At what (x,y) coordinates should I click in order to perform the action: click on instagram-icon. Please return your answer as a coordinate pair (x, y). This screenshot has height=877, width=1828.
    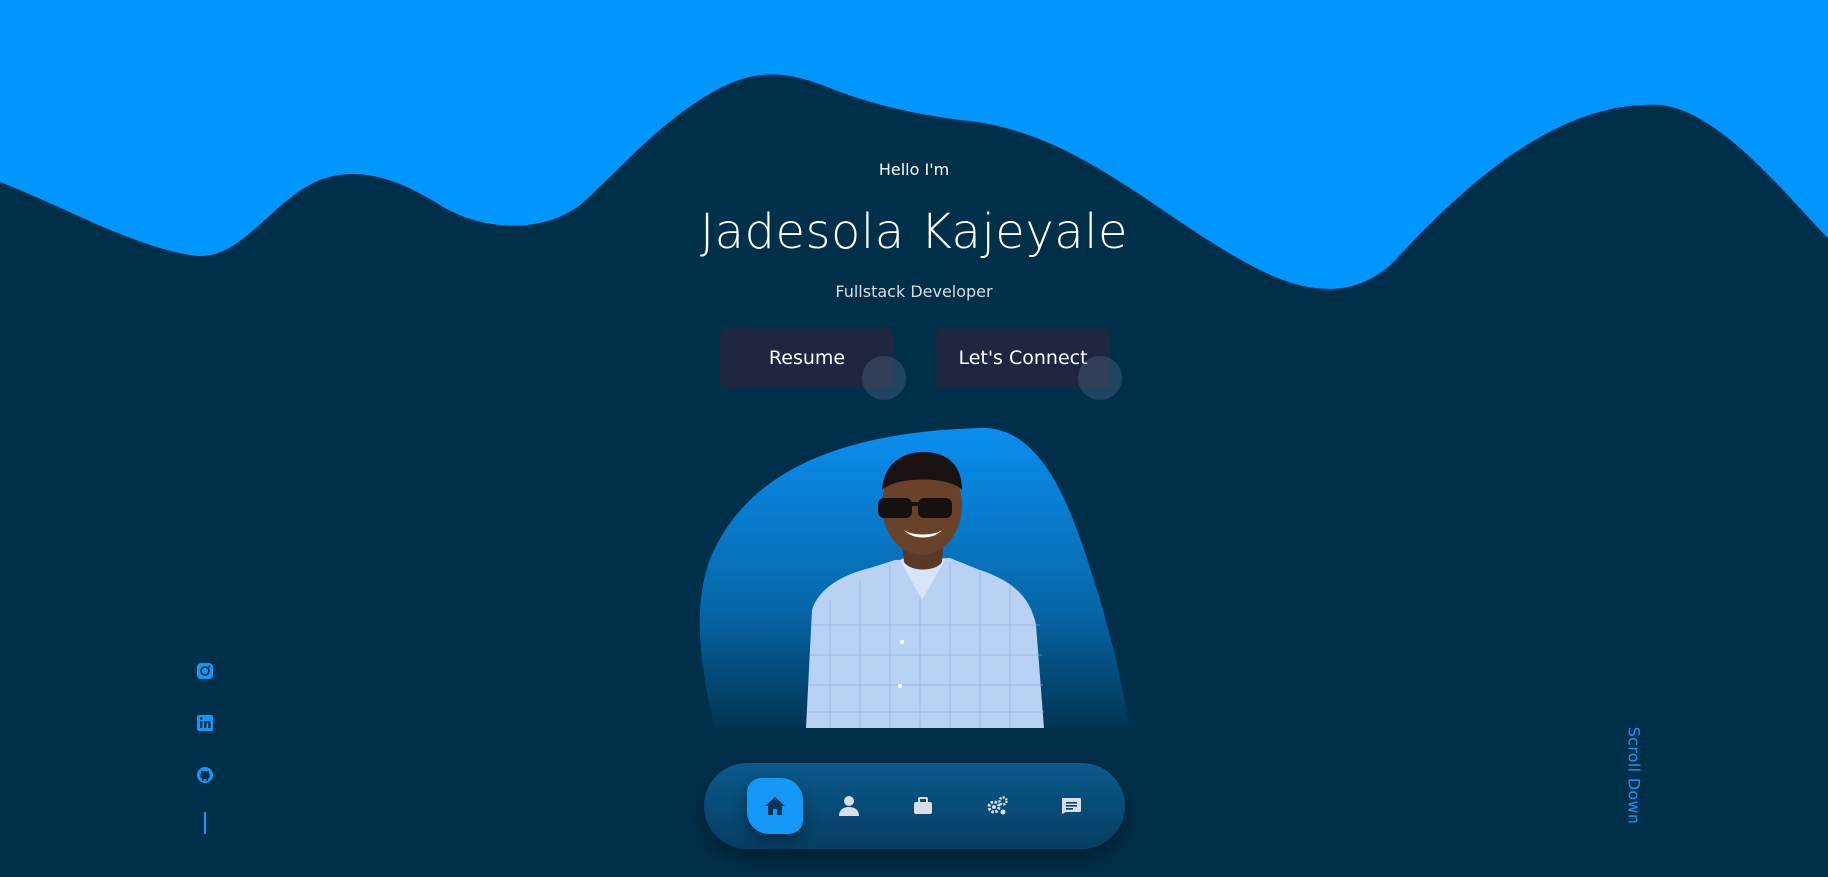
    Looking at the image, I should click on (205, 671).